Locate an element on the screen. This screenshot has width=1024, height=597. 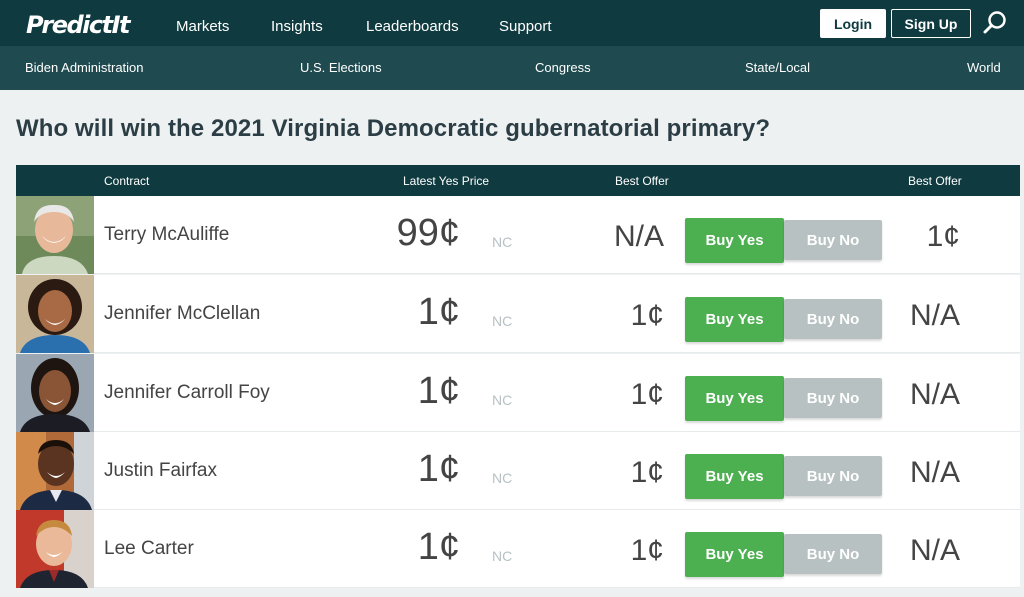
category-state-local: State/Local is located at coordinates (777, 67).